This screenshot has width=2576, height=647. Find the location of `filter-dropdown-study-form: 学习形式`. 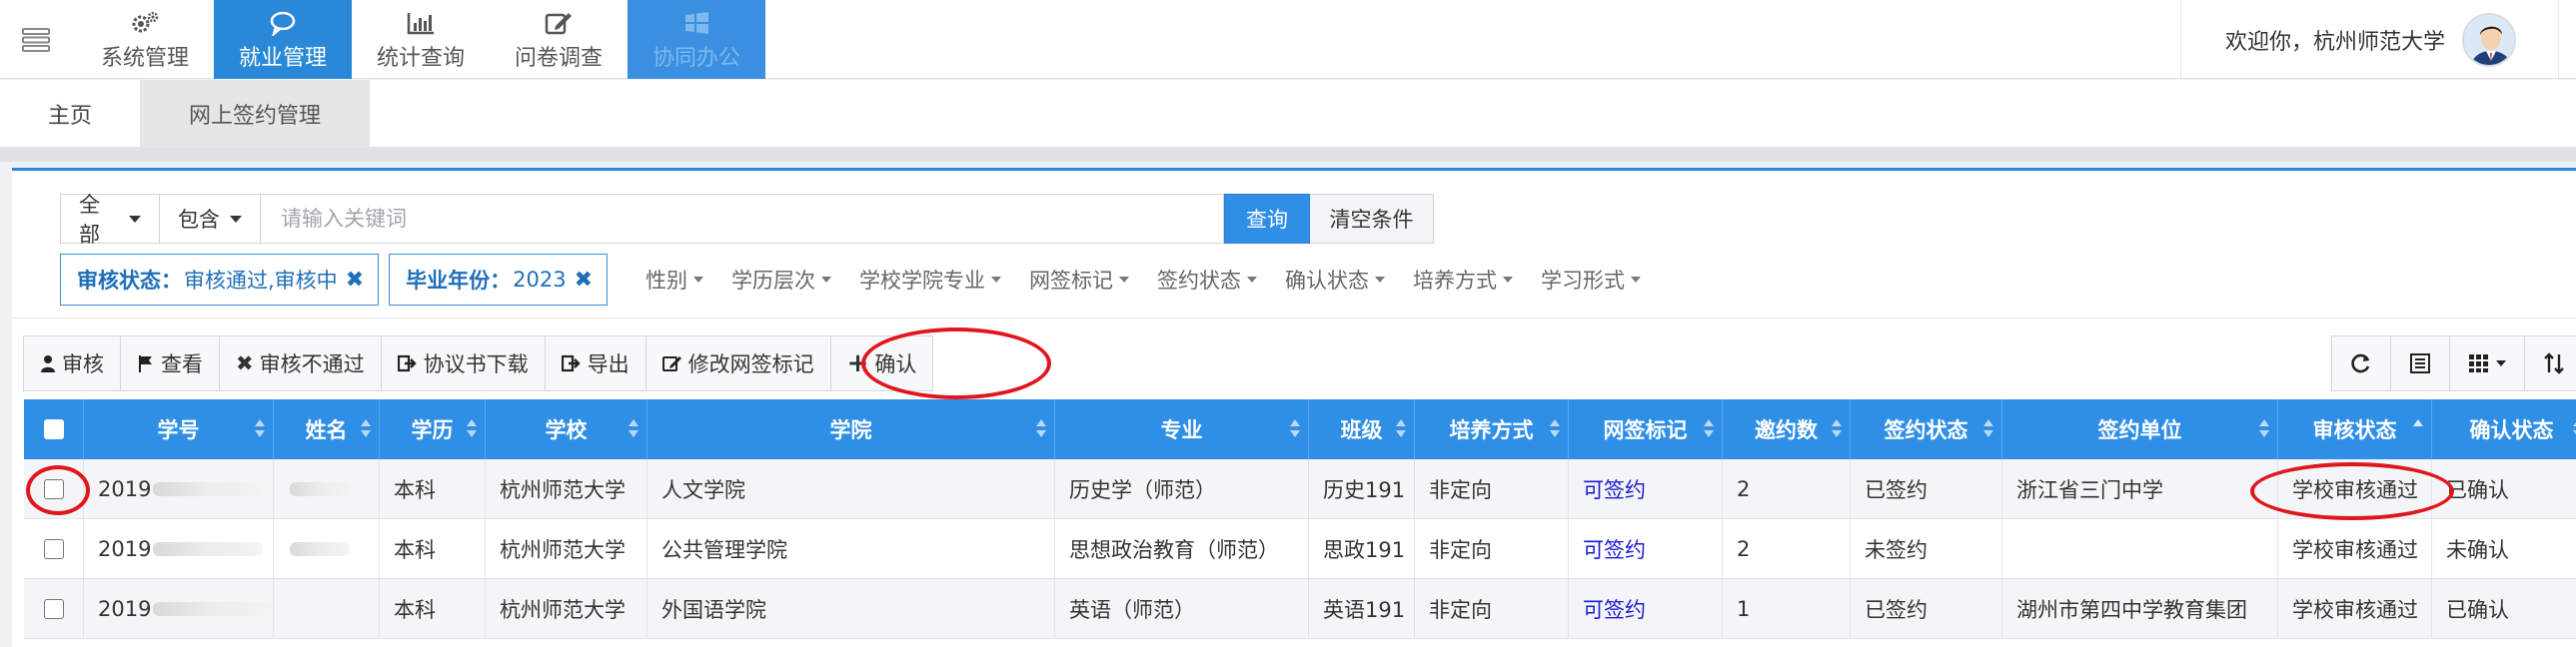

filter-dropdown-study-form: 学习形式 is located at coordinates (1591, 280).